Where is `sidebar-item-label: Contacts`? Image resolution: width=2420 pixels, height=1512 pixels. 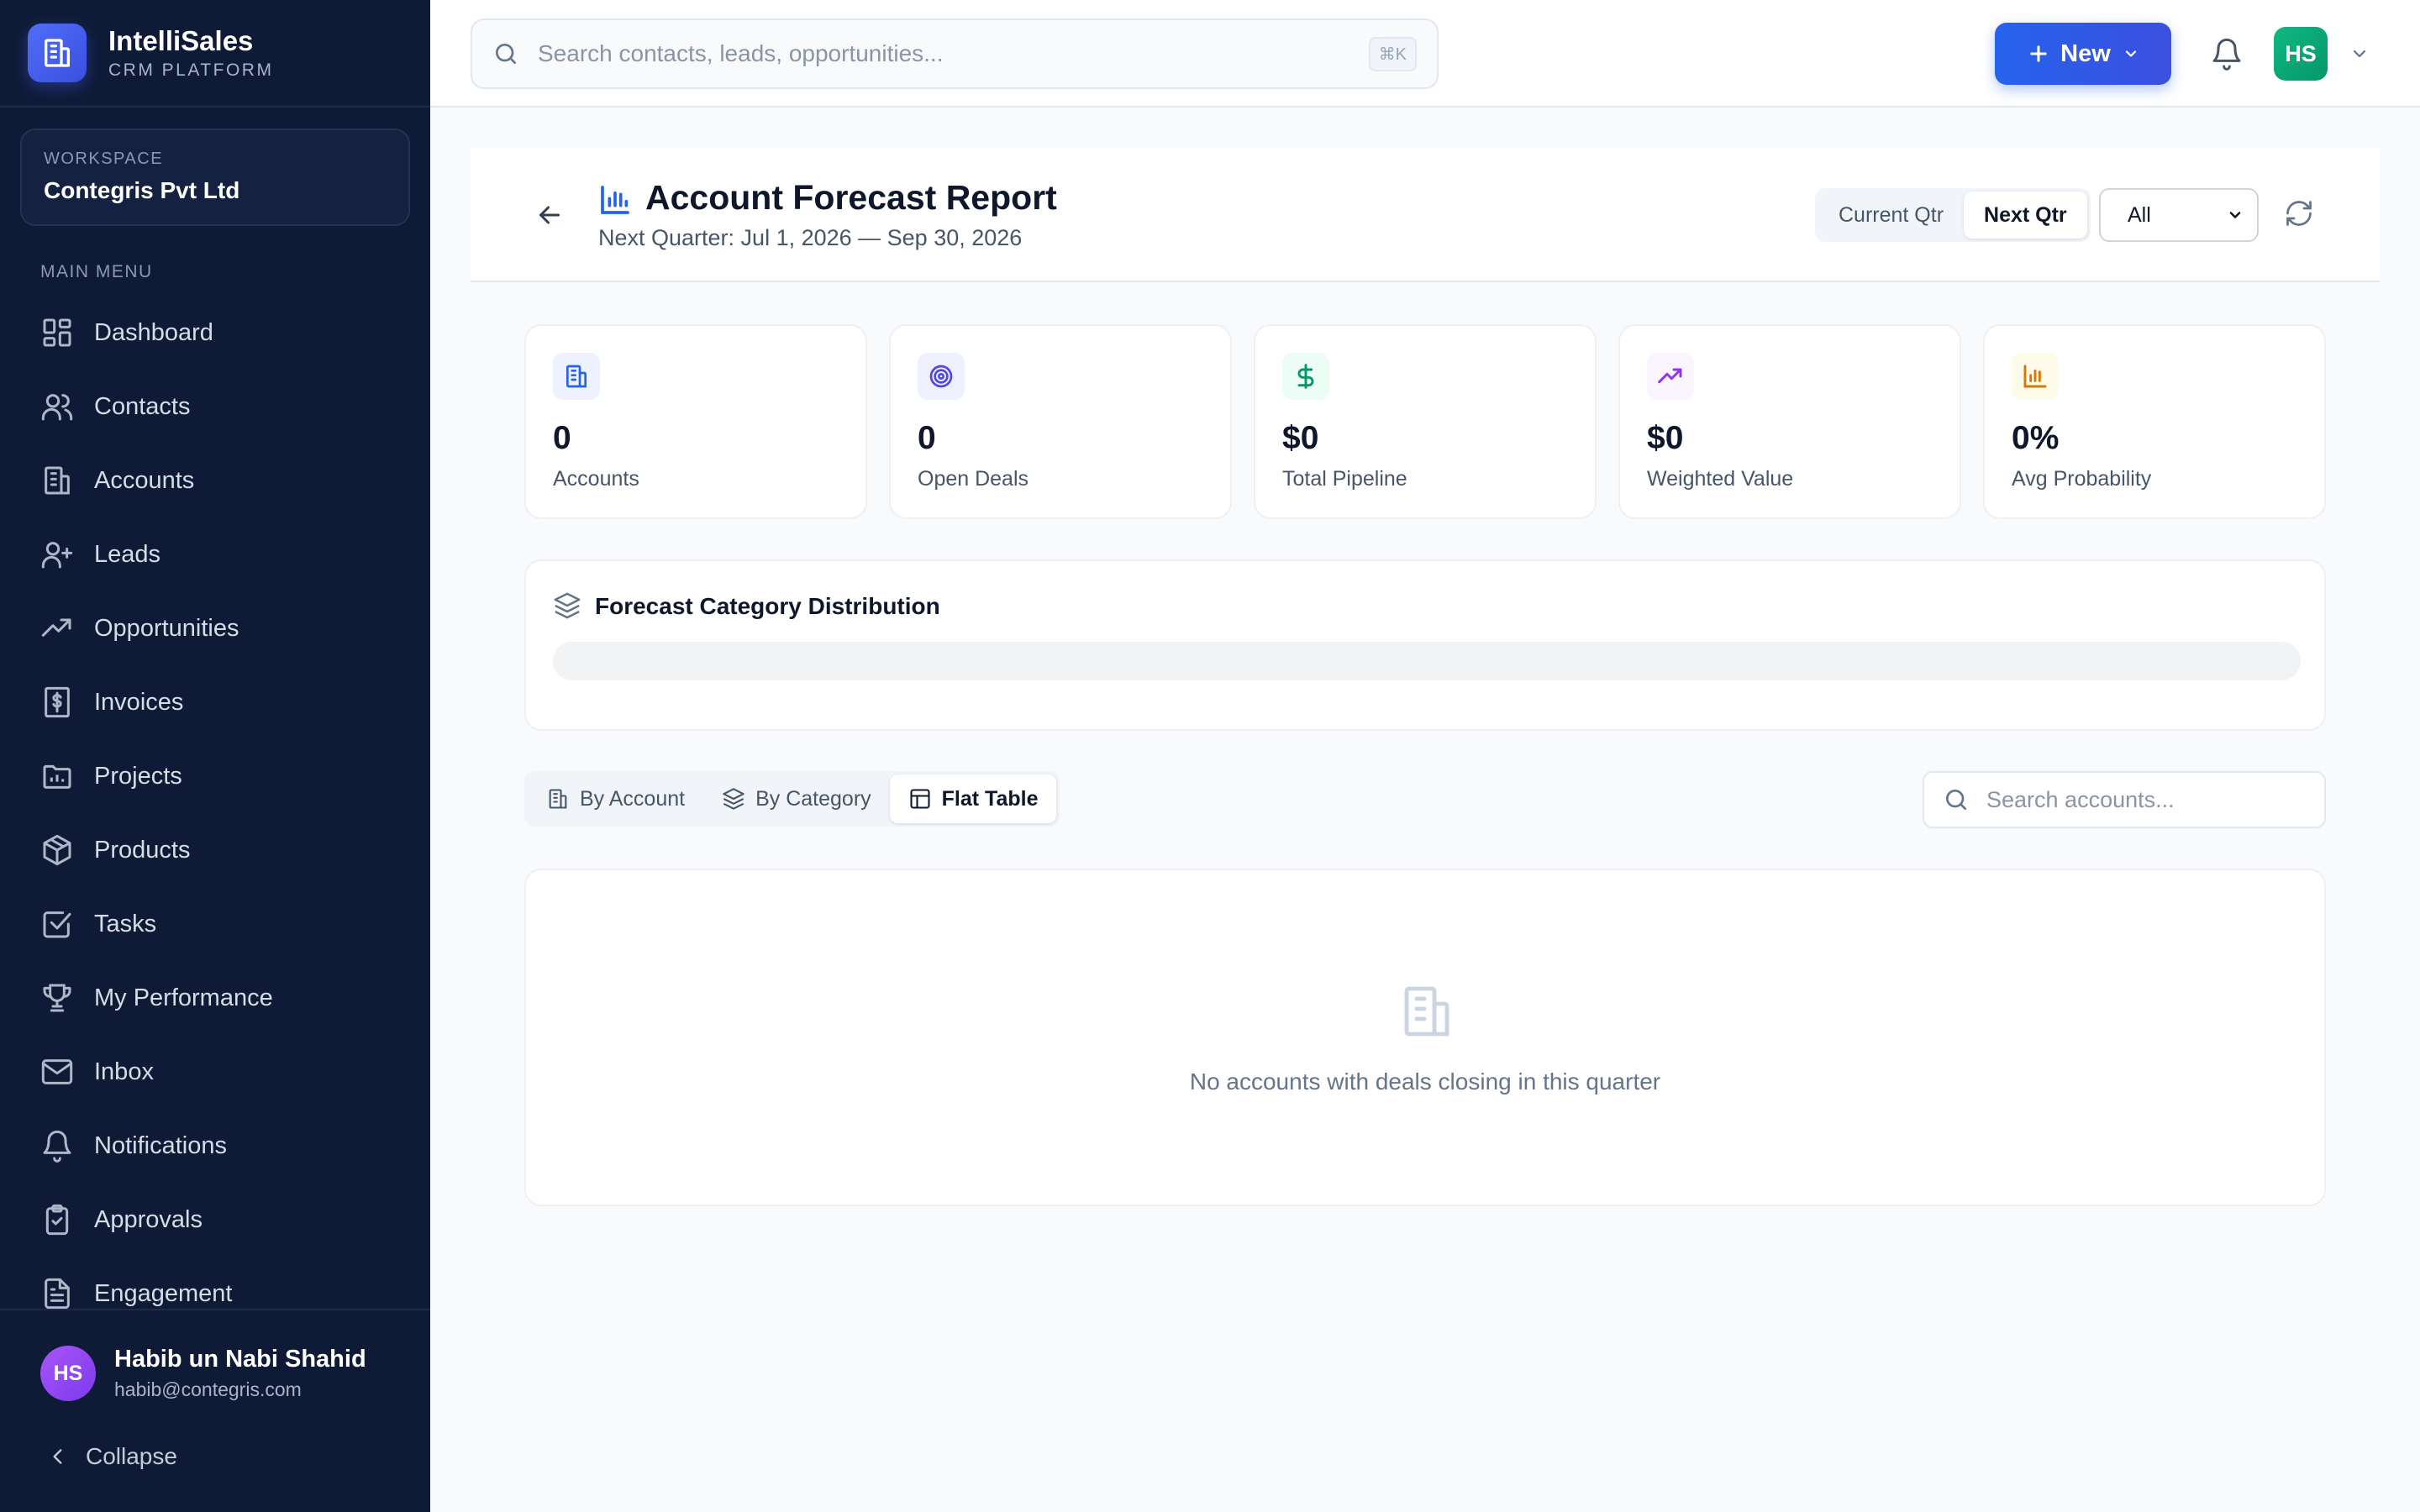
sidebar-item-label: Contacts is located at coordinates (142, 406).